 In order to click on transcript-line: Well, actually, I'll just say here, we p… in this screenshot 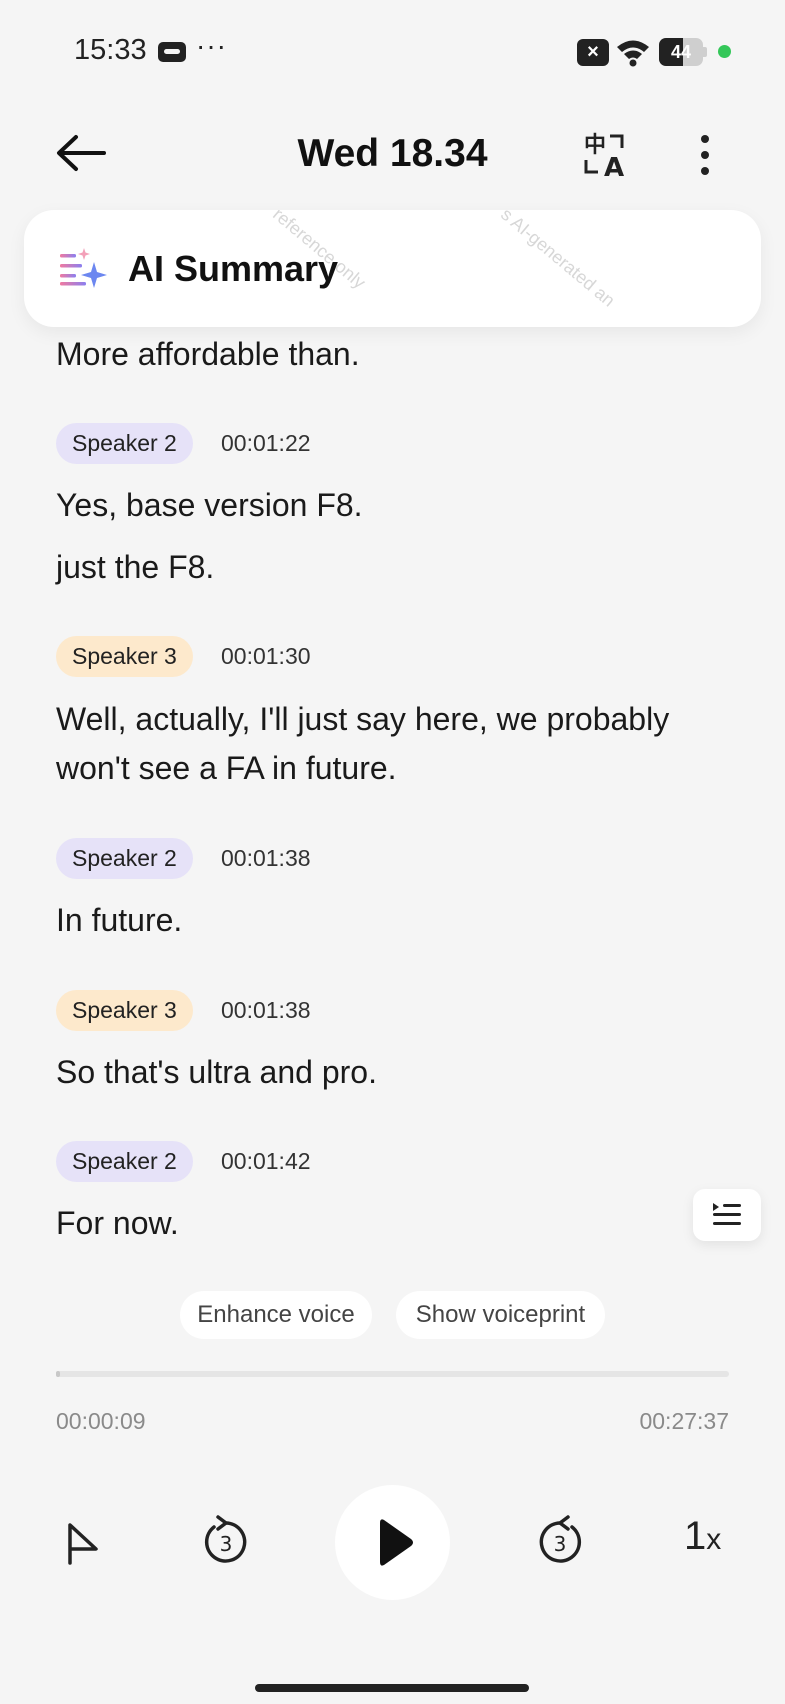, I will do `click(363, 719)`.